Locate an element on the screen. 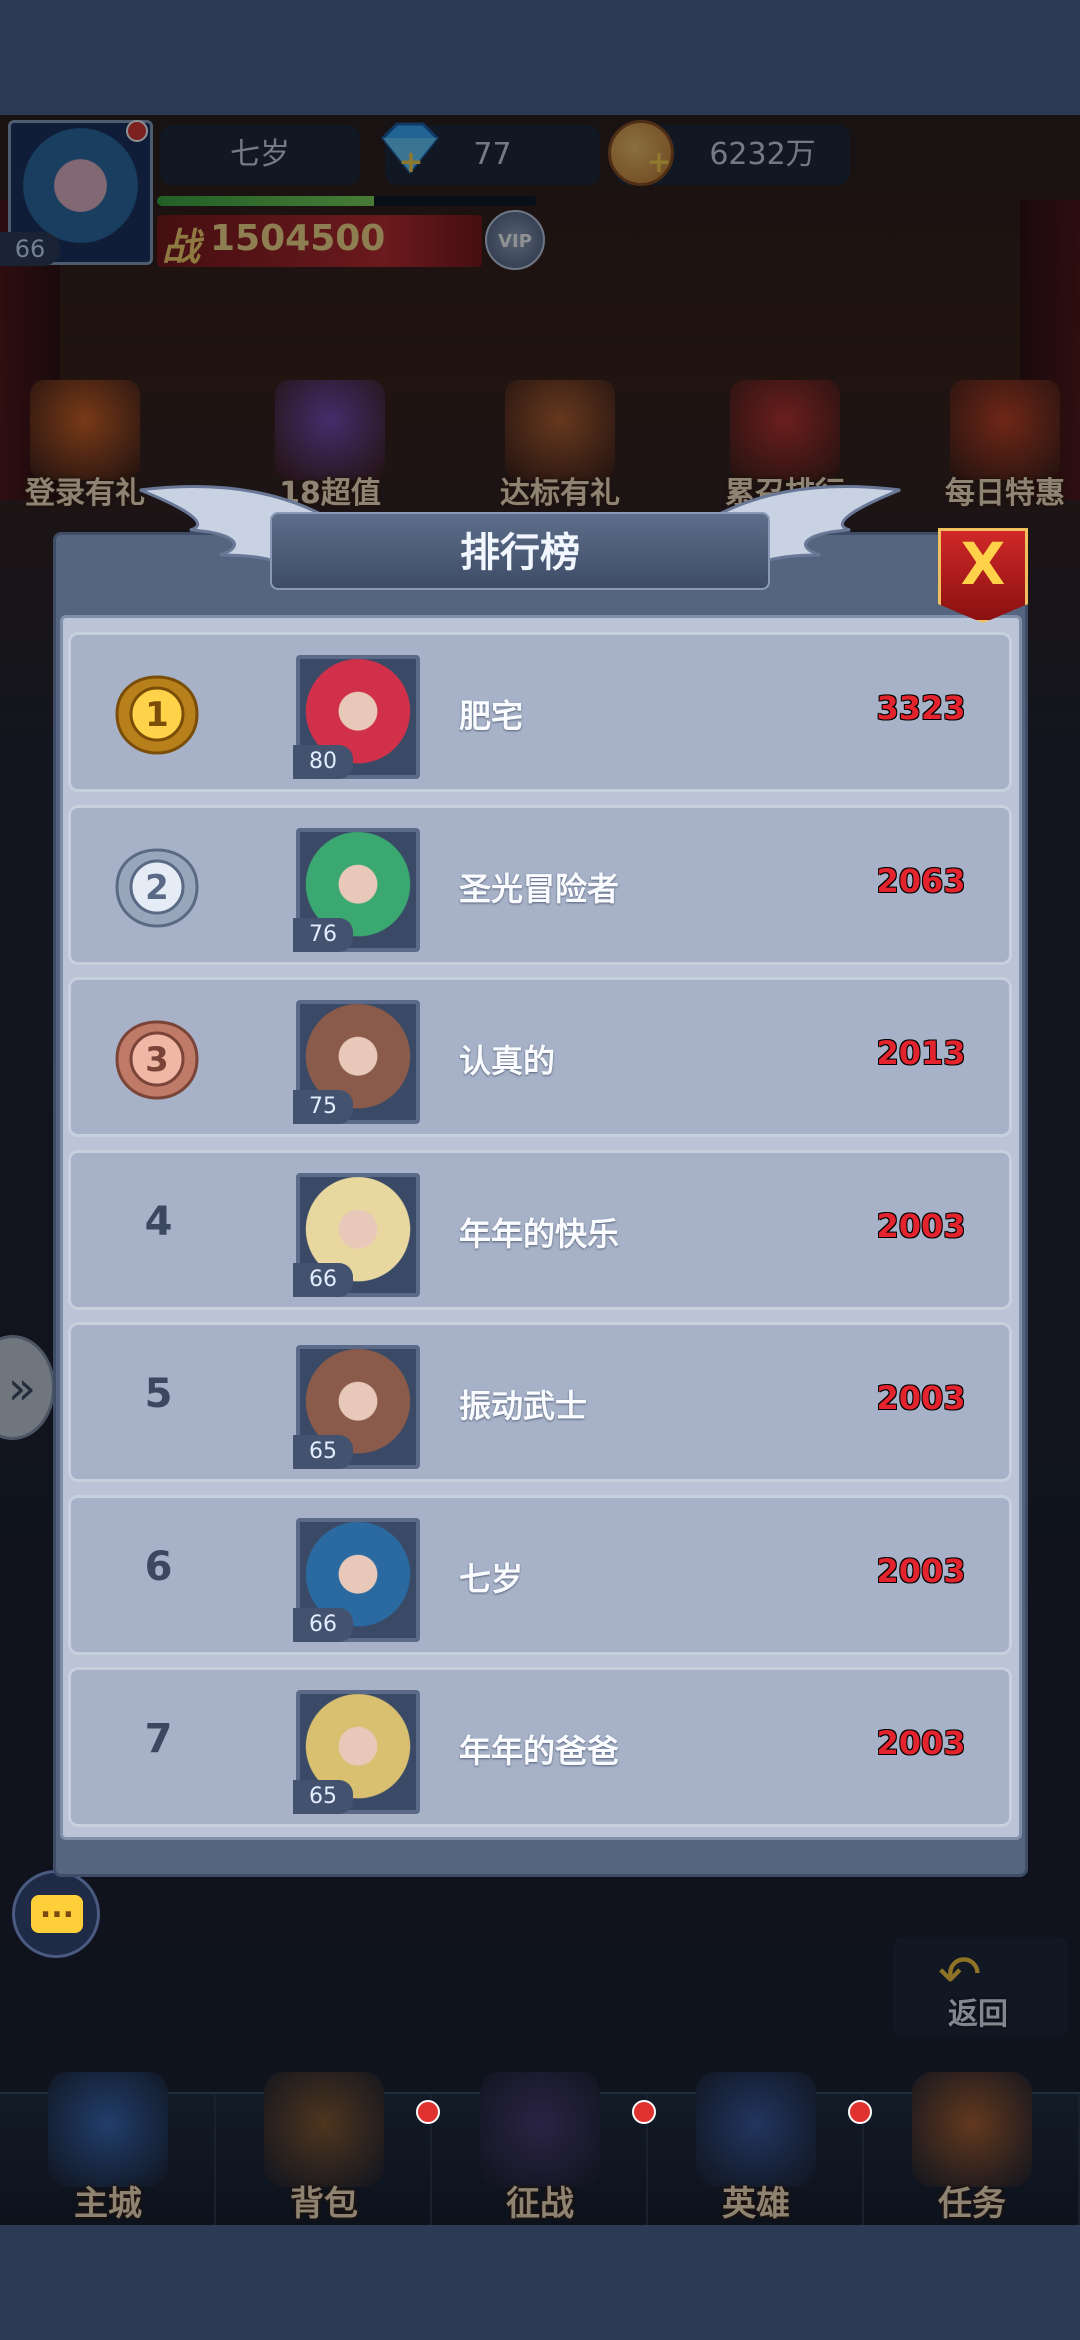 This screenshot has height=2340, width=1080. player-score: 3323 is located at coordinates (921, 708).